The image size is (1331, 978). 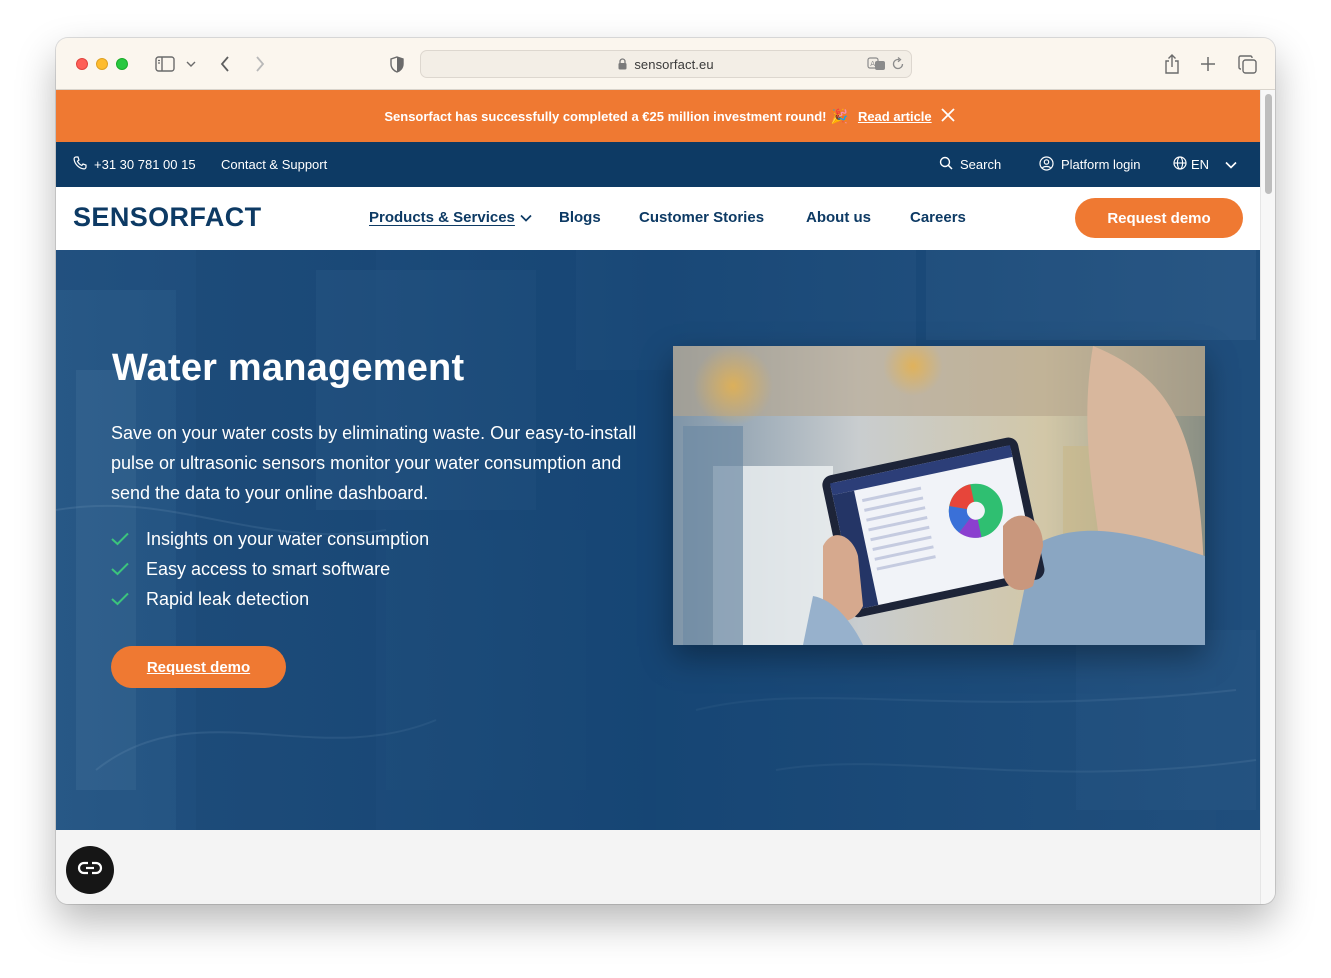 I want to click on search-icon, so click(x=946, y=164).